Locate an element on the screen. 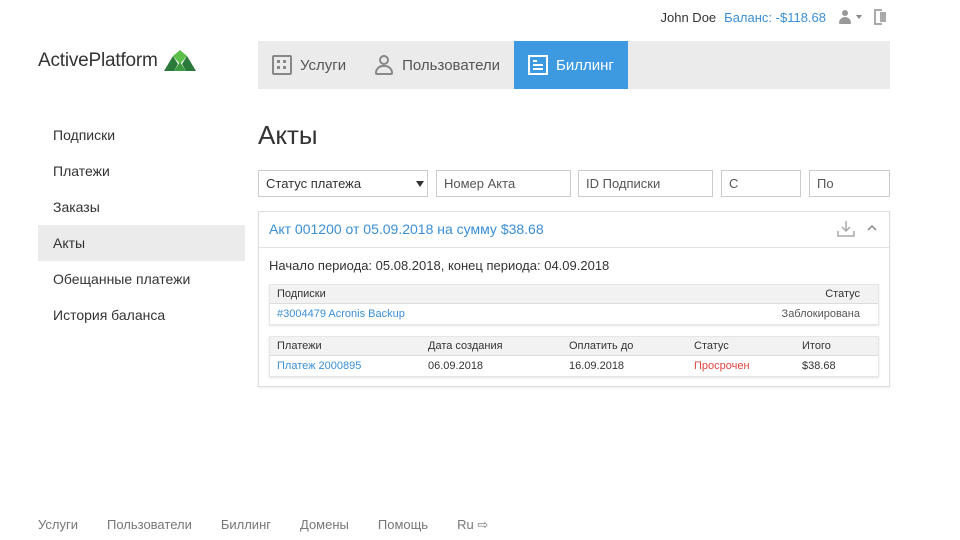 The height and width of the screenshot is (540, 960). tab-users-label: Пользователи is located at coordinates (451, 65).